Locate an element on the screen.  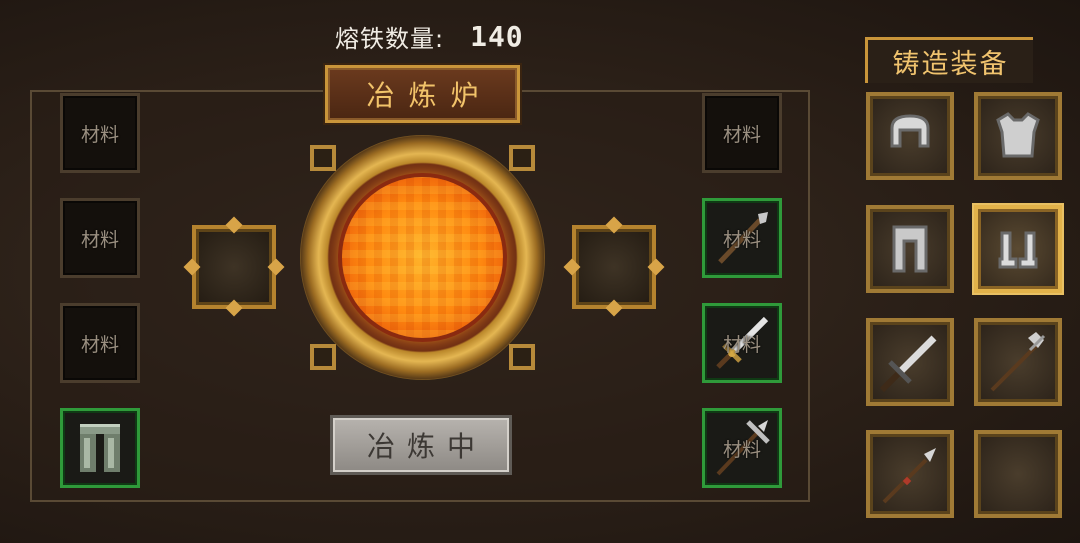
equip-chestplate is located at coordinates (1018, 136).